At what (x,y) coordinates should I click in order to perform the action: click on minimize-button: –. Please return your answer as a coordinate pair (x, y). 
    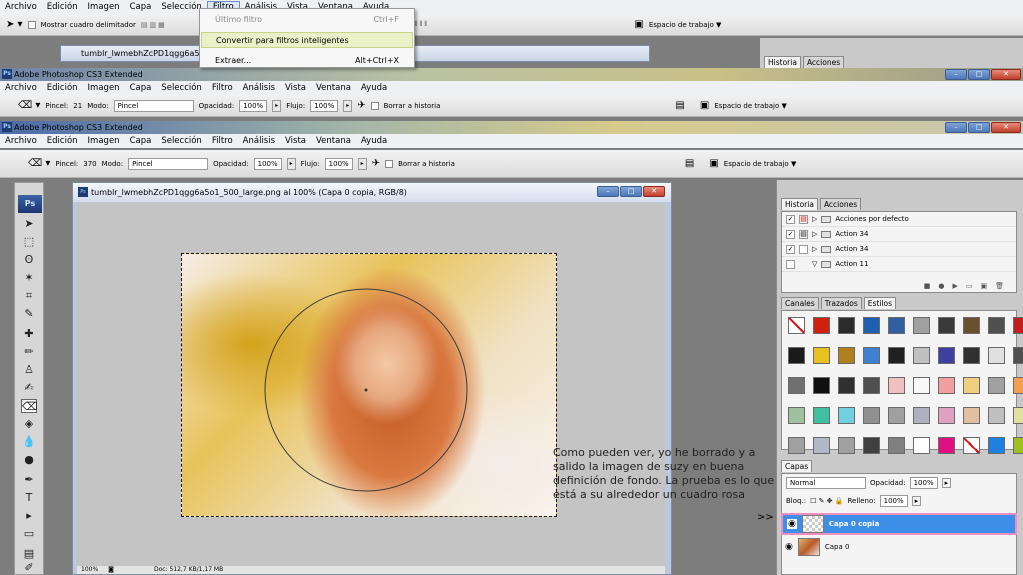
    Looking at the image, I should click on (956, 127).